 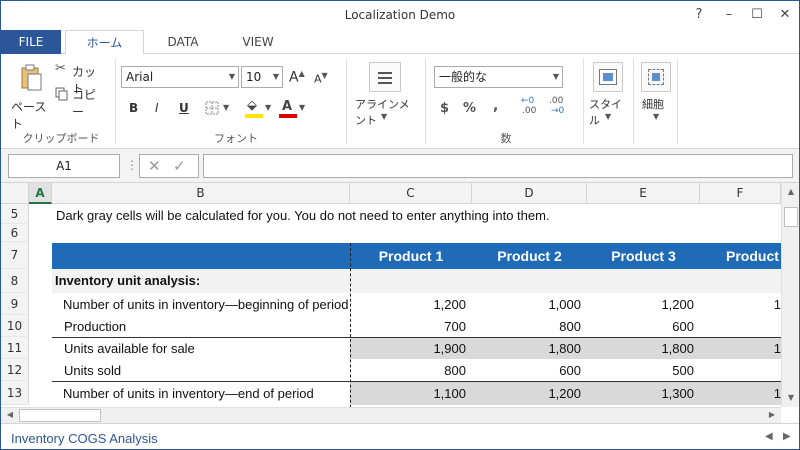 I want to click on scissors-icon: ✂, so click(x=60, y=68).